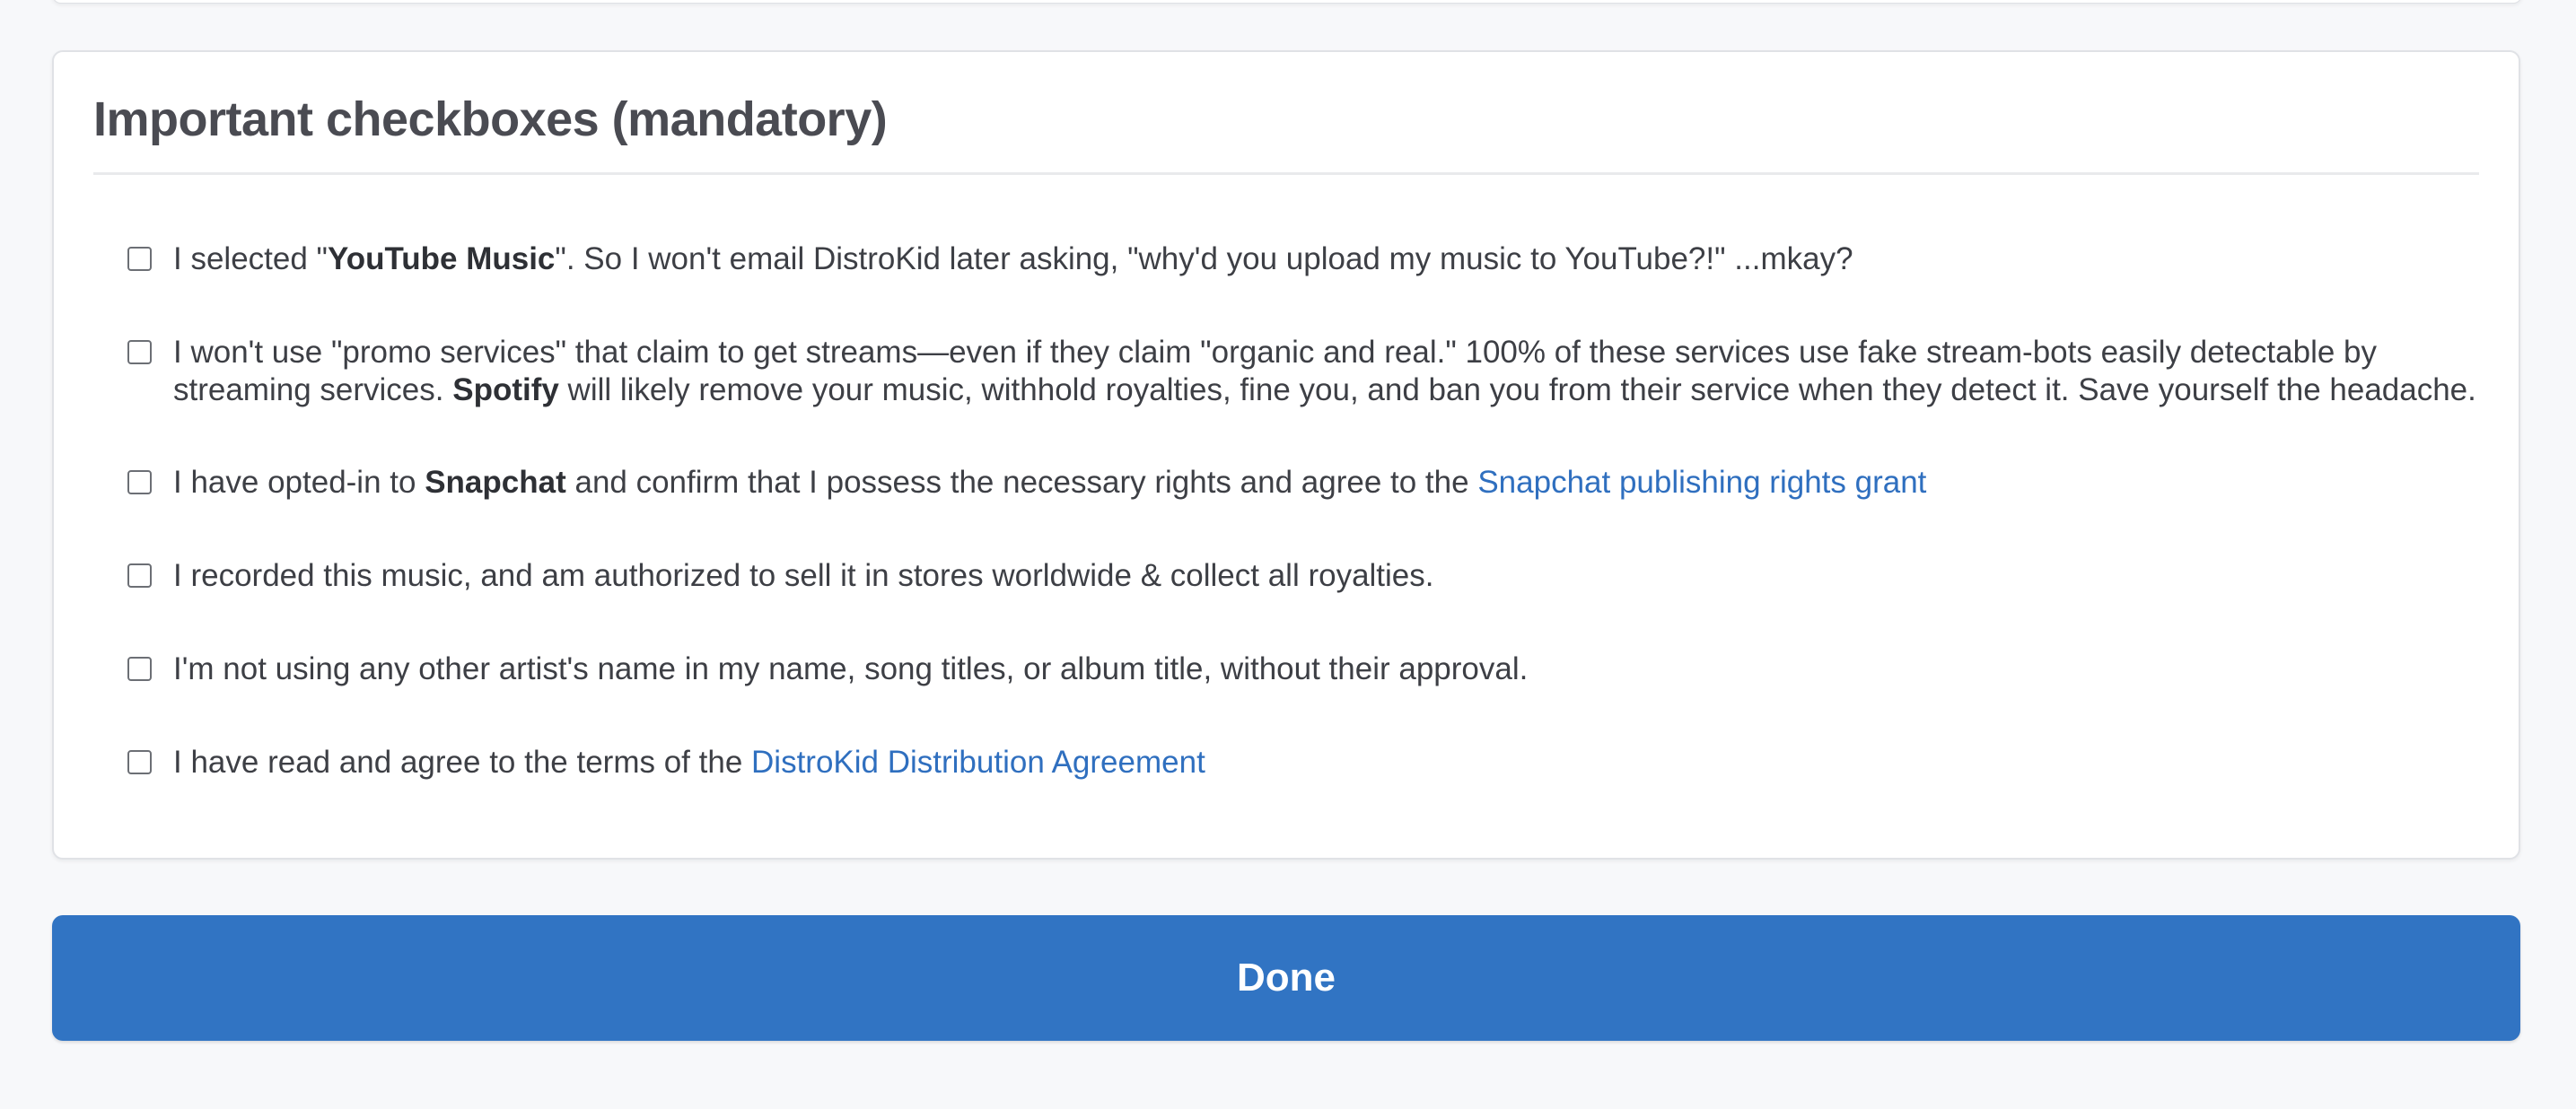 The width and height of the screenshot is (2576, 1109). Describe the element at coordinates (139, 762) in the screenshot. I see `distribution-agreement-checkbox` at that location.